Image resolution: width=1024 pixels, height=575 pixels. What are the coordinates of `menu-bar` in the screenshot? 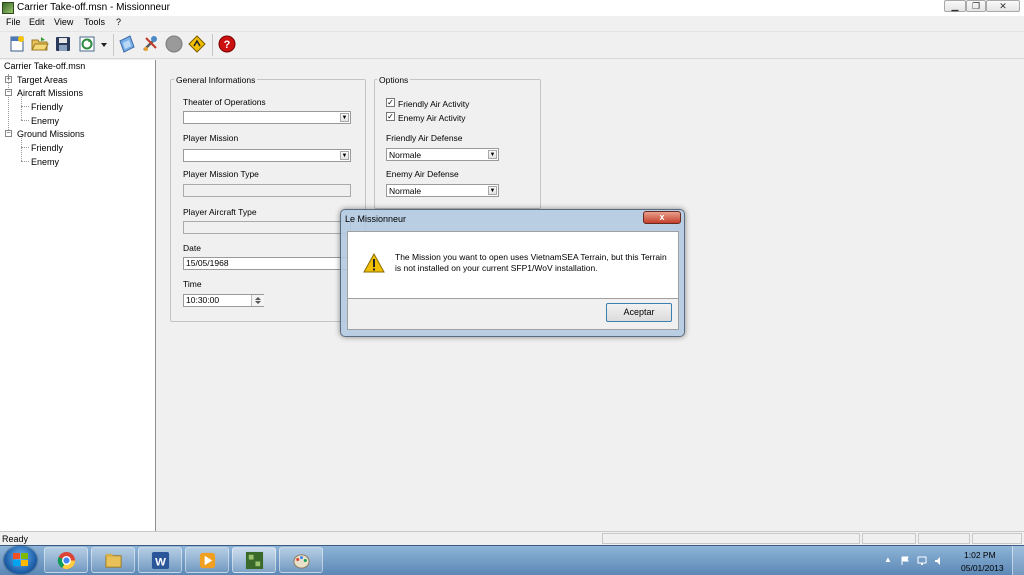 It's located at (512, 23).